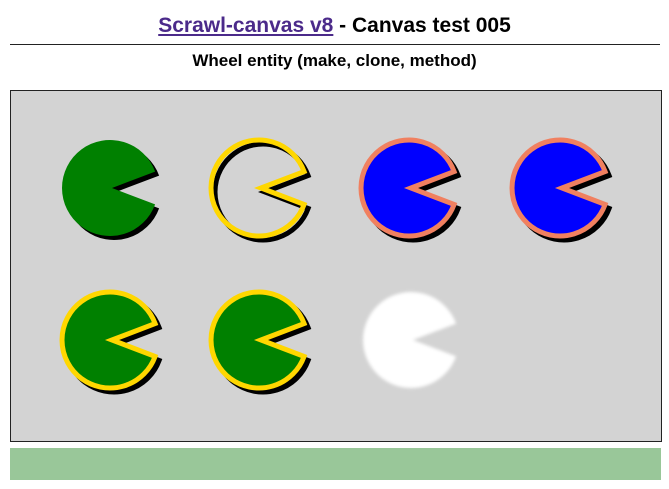 The width and height of the screenshot is (669, 489). Describe the element at coordinates (335, 44) in the screenshot. I see `title-divider` at that location.